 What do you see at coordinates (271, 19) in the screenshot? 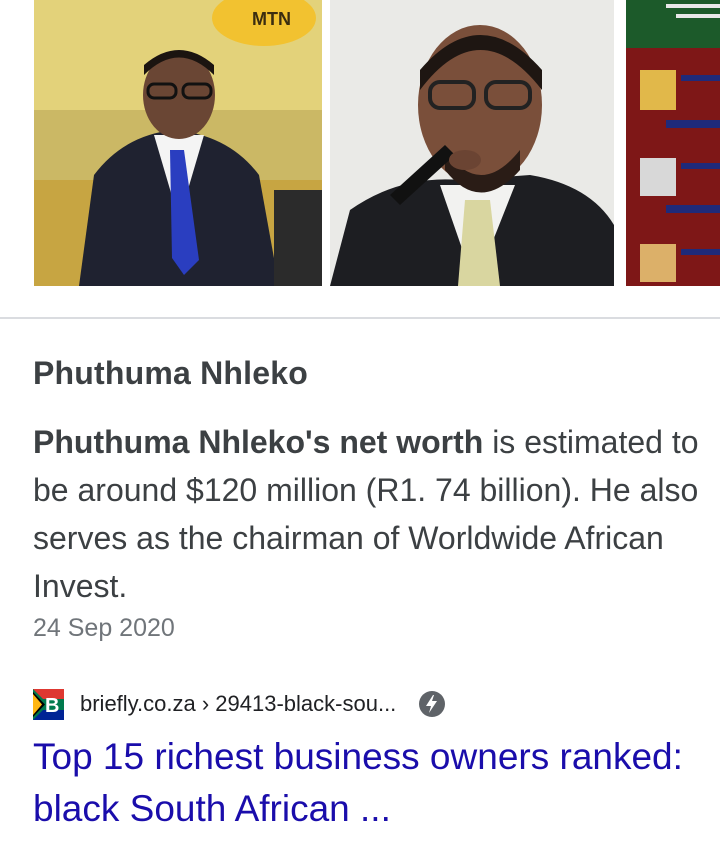
I see `mtn-sign-text: MTN` at bounding box center [271, 19].